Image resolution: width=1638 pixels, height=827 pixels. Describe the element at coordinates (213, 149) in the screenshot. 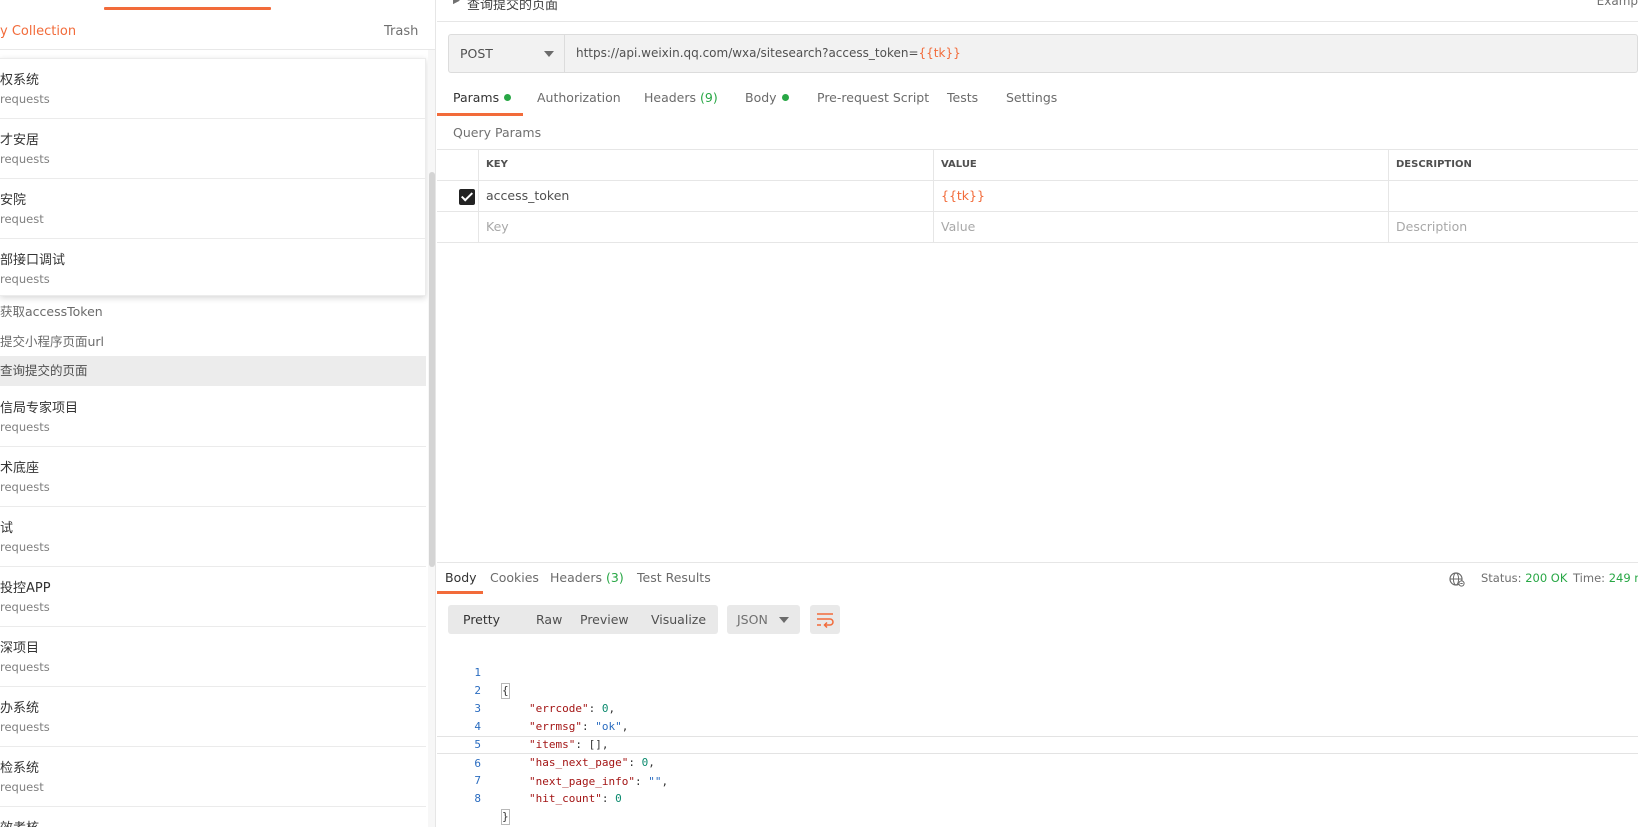

I see `collection-item: 才安居 requests` at that location.